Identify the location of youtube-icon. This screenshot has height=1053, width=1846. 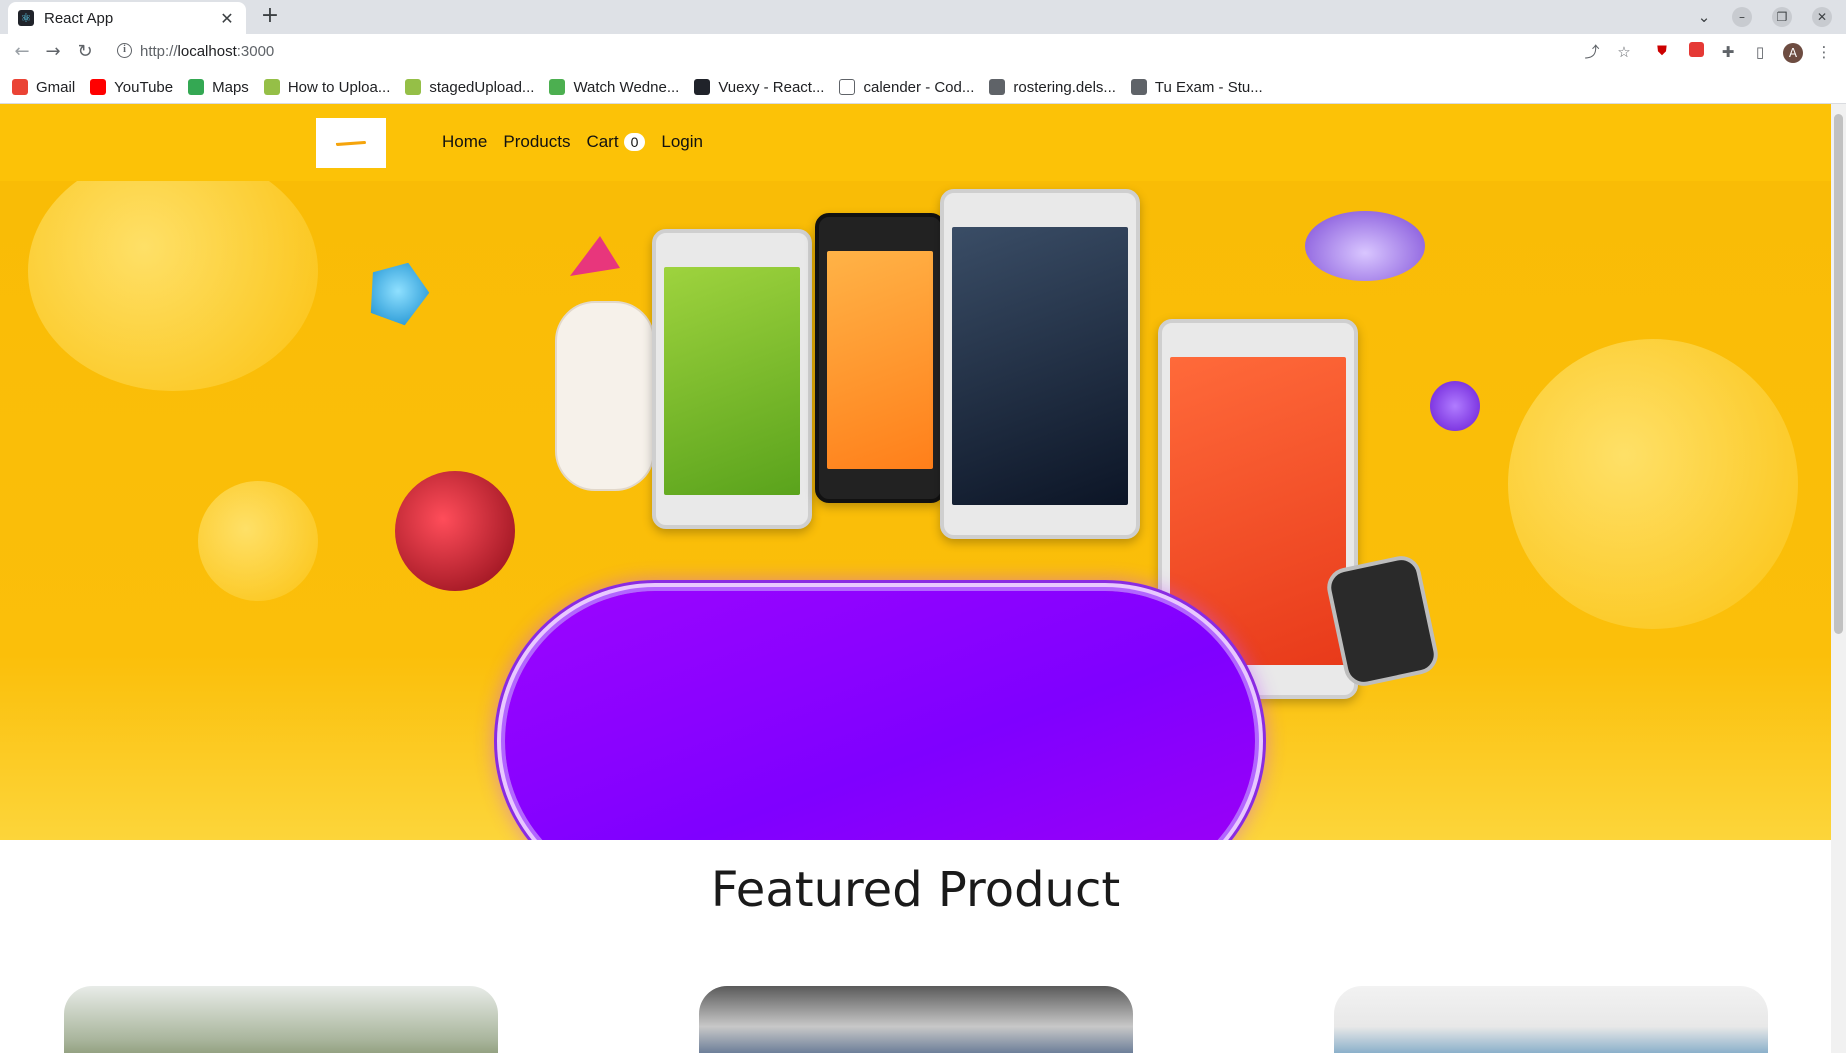
(98, 87).